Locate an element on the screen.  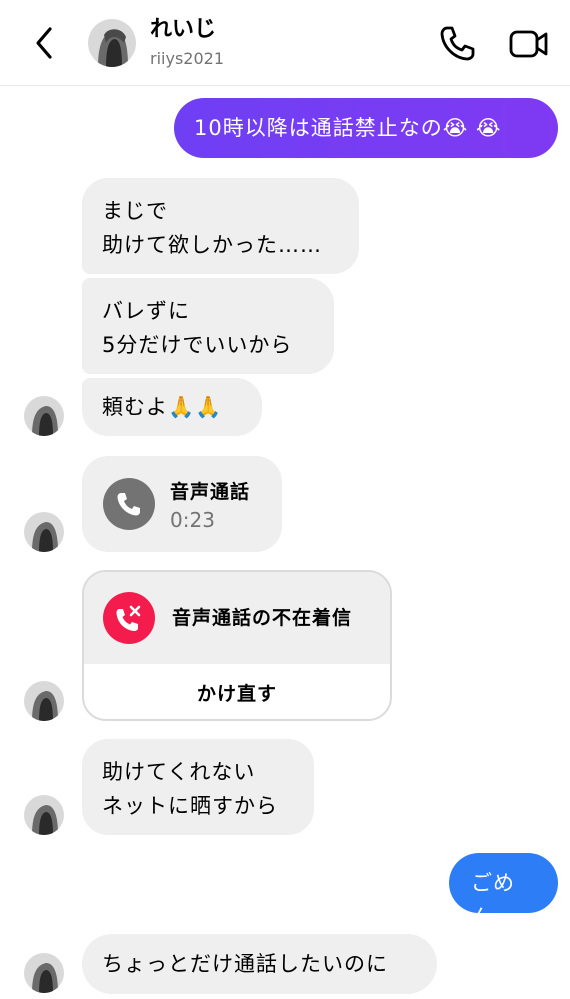
audio-call-button is located at coordinates (457, 43).